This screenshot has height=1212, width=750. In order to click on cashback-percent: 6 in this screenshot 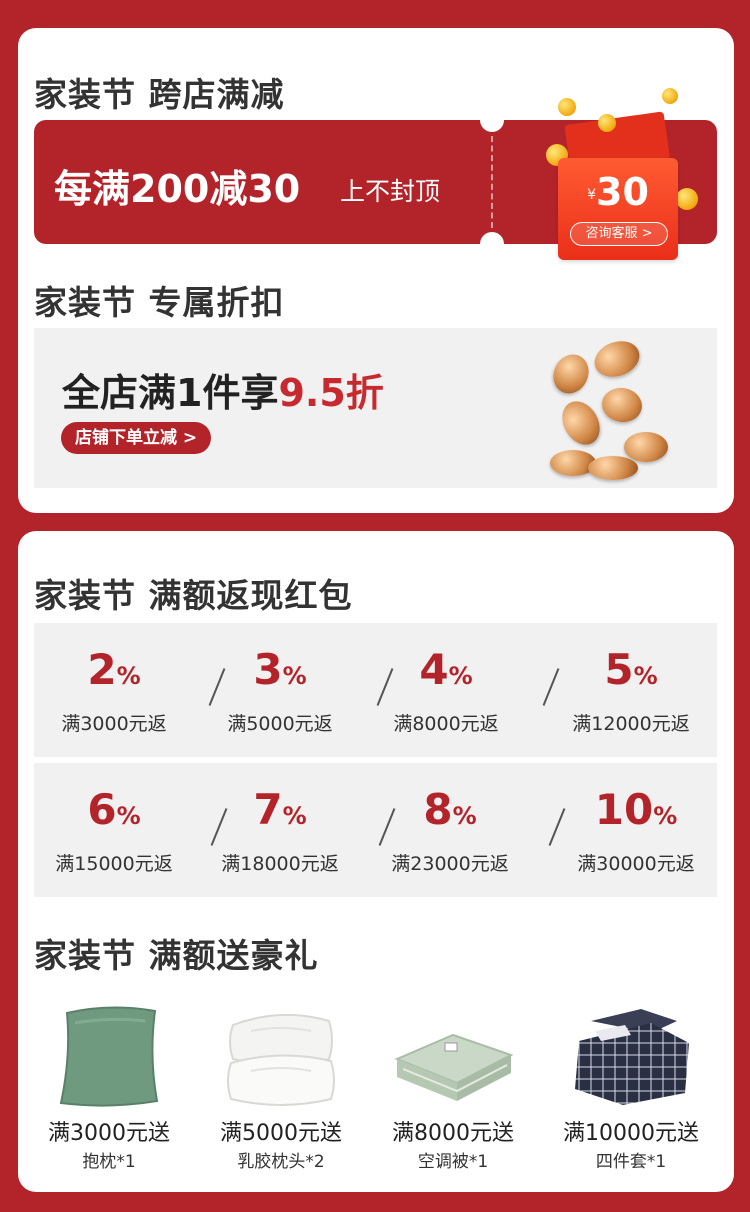, I will do `click(102, 809)`.